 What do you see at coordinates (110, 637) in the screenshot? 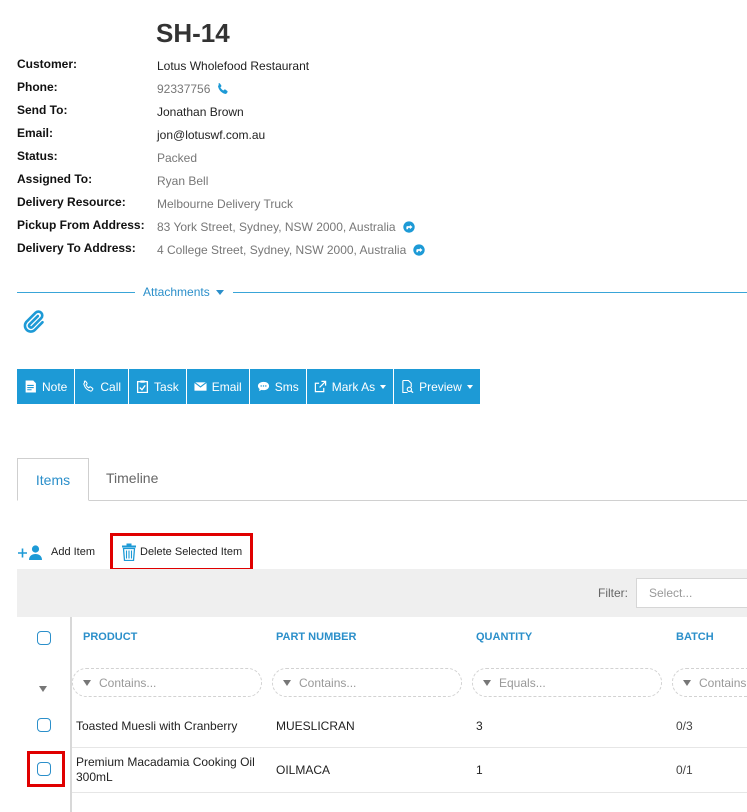
I see `column-header-product: PRODUCT` at bounding box center [110, 637].